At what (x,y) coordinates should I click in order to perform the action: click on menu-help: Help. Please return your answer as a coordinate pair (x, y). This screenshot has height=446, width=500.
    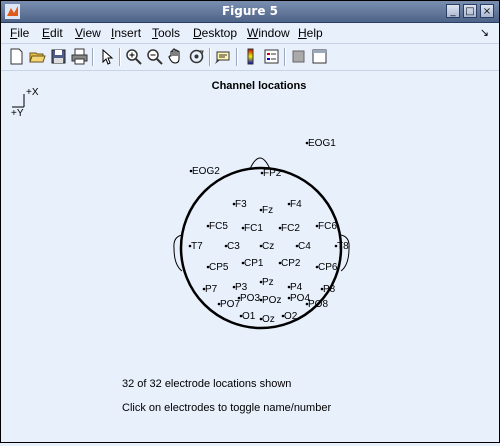
    Looking at the image, I should click on (310, 33).